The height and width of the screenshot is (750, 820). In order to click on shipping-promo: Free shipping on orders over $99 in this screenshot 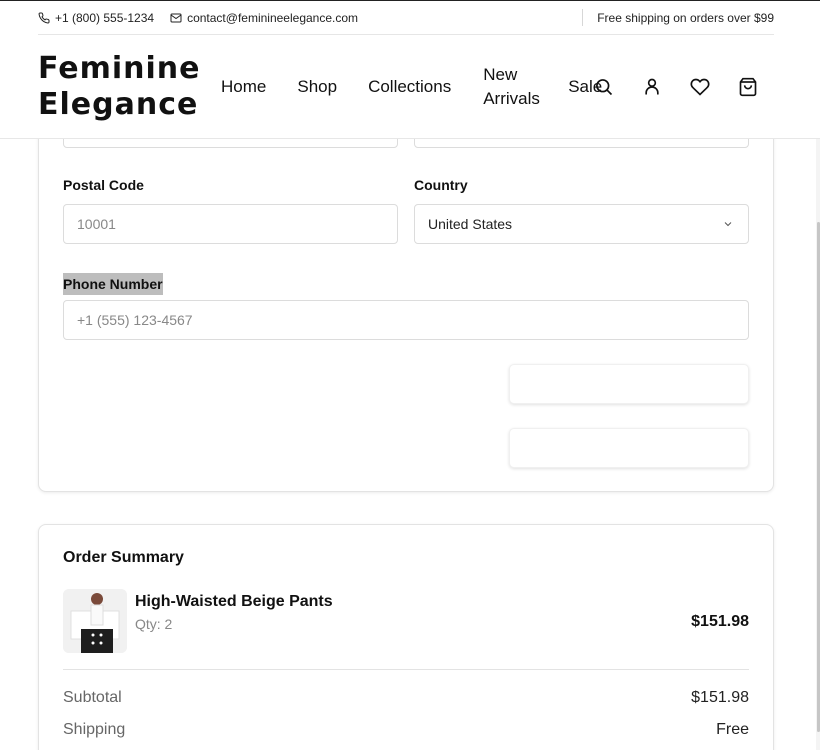, I will do `click(685, 18)`.